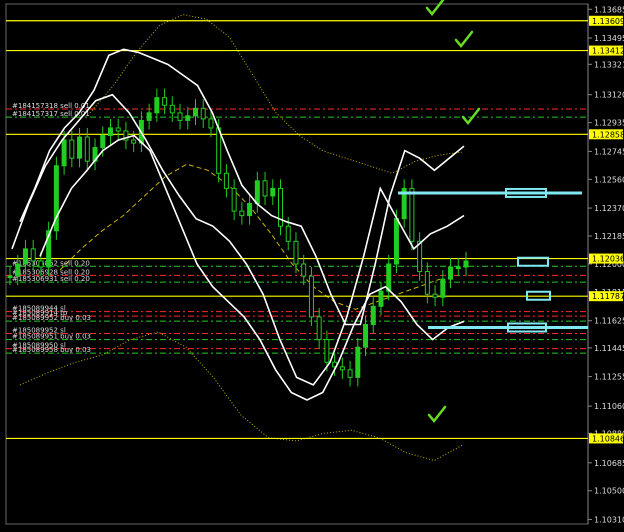 The image size is (624, 532). What do you see at coordinates (609, 377) in the screenshot?
I see `y-tick-label: 1.11255` at bounding box center [609, 377].